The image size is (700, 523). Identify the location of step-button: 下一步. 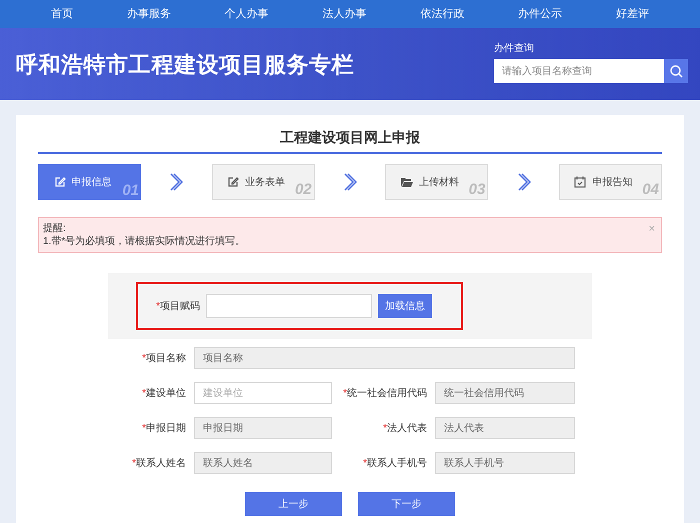
(406, 504).